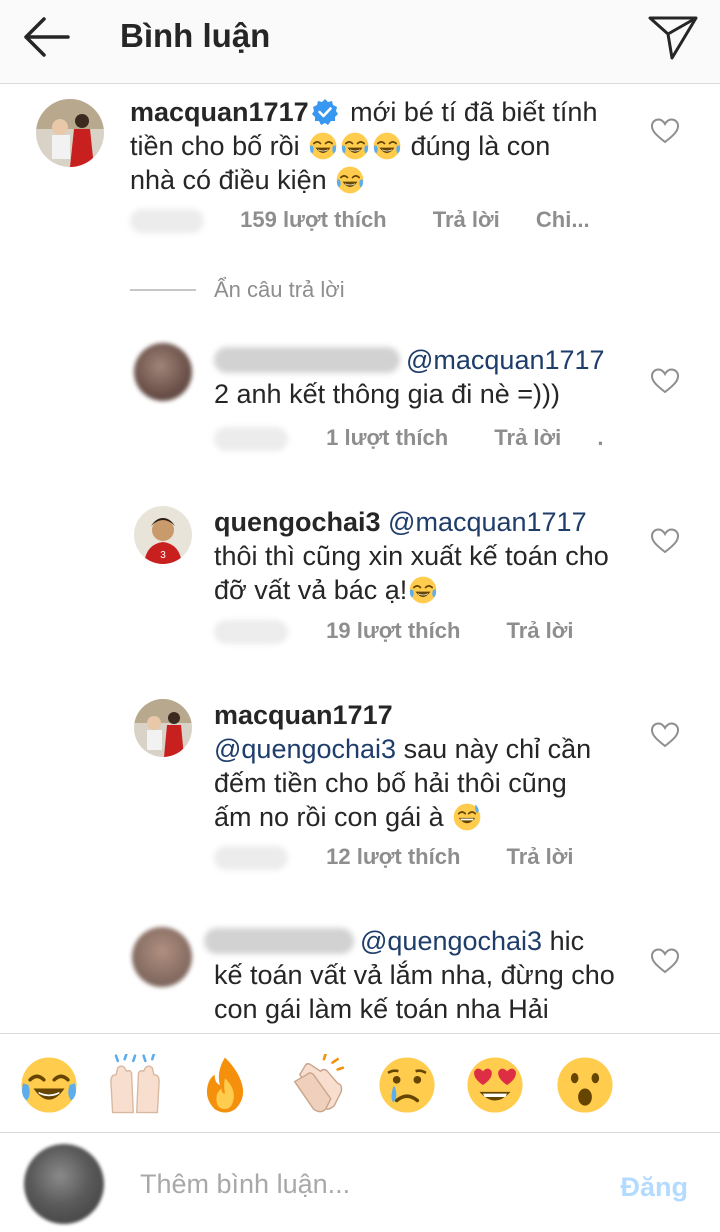 This screenshot has height=1232, width=720. What do you see at coordinates (163, 290) in the screenshot?
I see `divider` at bounding box center [163, 290].